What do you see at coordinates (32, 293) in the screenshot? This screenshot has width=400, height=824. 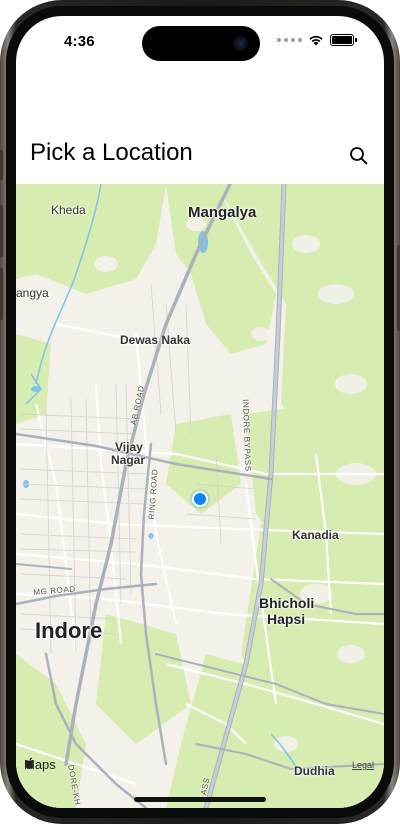 I see `map-label-angya: angya` at bounding box center [32, 293].